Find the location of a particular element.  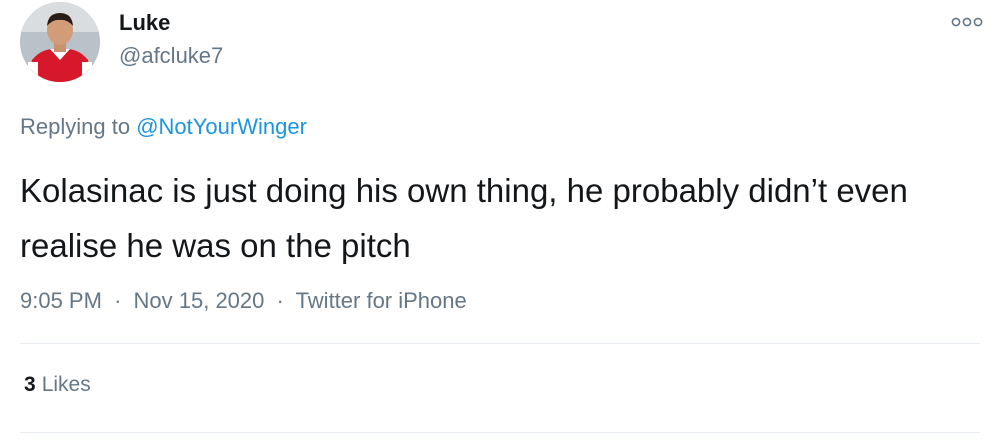

tweet-time: 9:05 PM is located at coordinates (61, 300).